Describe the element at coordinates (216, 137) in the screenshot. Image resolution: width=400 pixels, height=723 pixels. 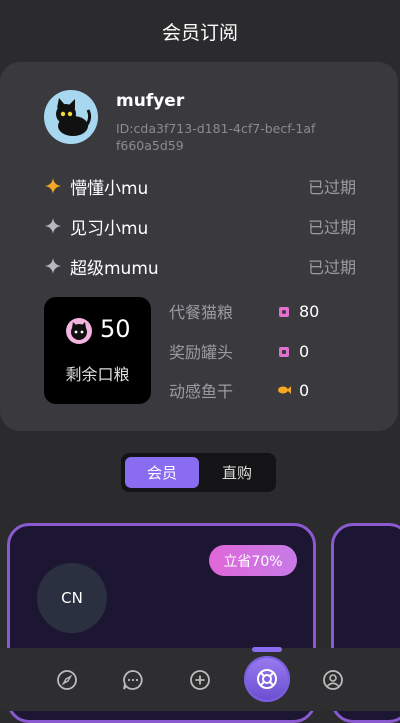
I see `user-id: ID:cda3f713-d181-4cf7-becf-1aff660a5d59` at that location.